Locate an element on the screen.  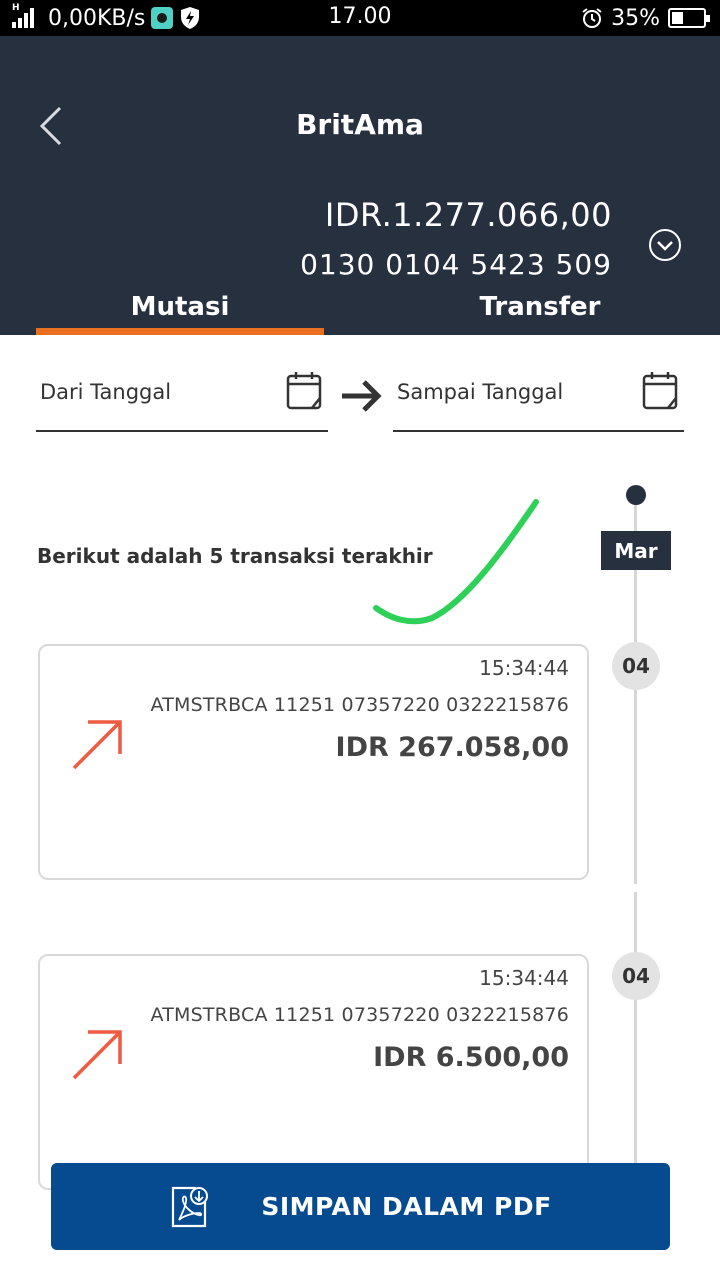
transaction-amount: IDR 6.500,00 is located at coordinates (471, 1057).